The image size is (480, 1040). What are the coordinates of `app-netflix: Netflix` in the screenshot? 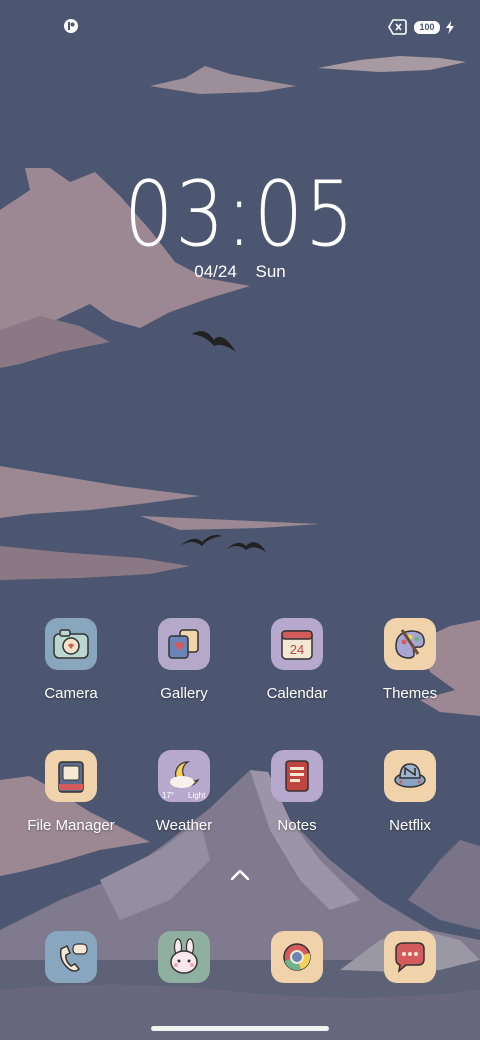 It's located at (410, 792).